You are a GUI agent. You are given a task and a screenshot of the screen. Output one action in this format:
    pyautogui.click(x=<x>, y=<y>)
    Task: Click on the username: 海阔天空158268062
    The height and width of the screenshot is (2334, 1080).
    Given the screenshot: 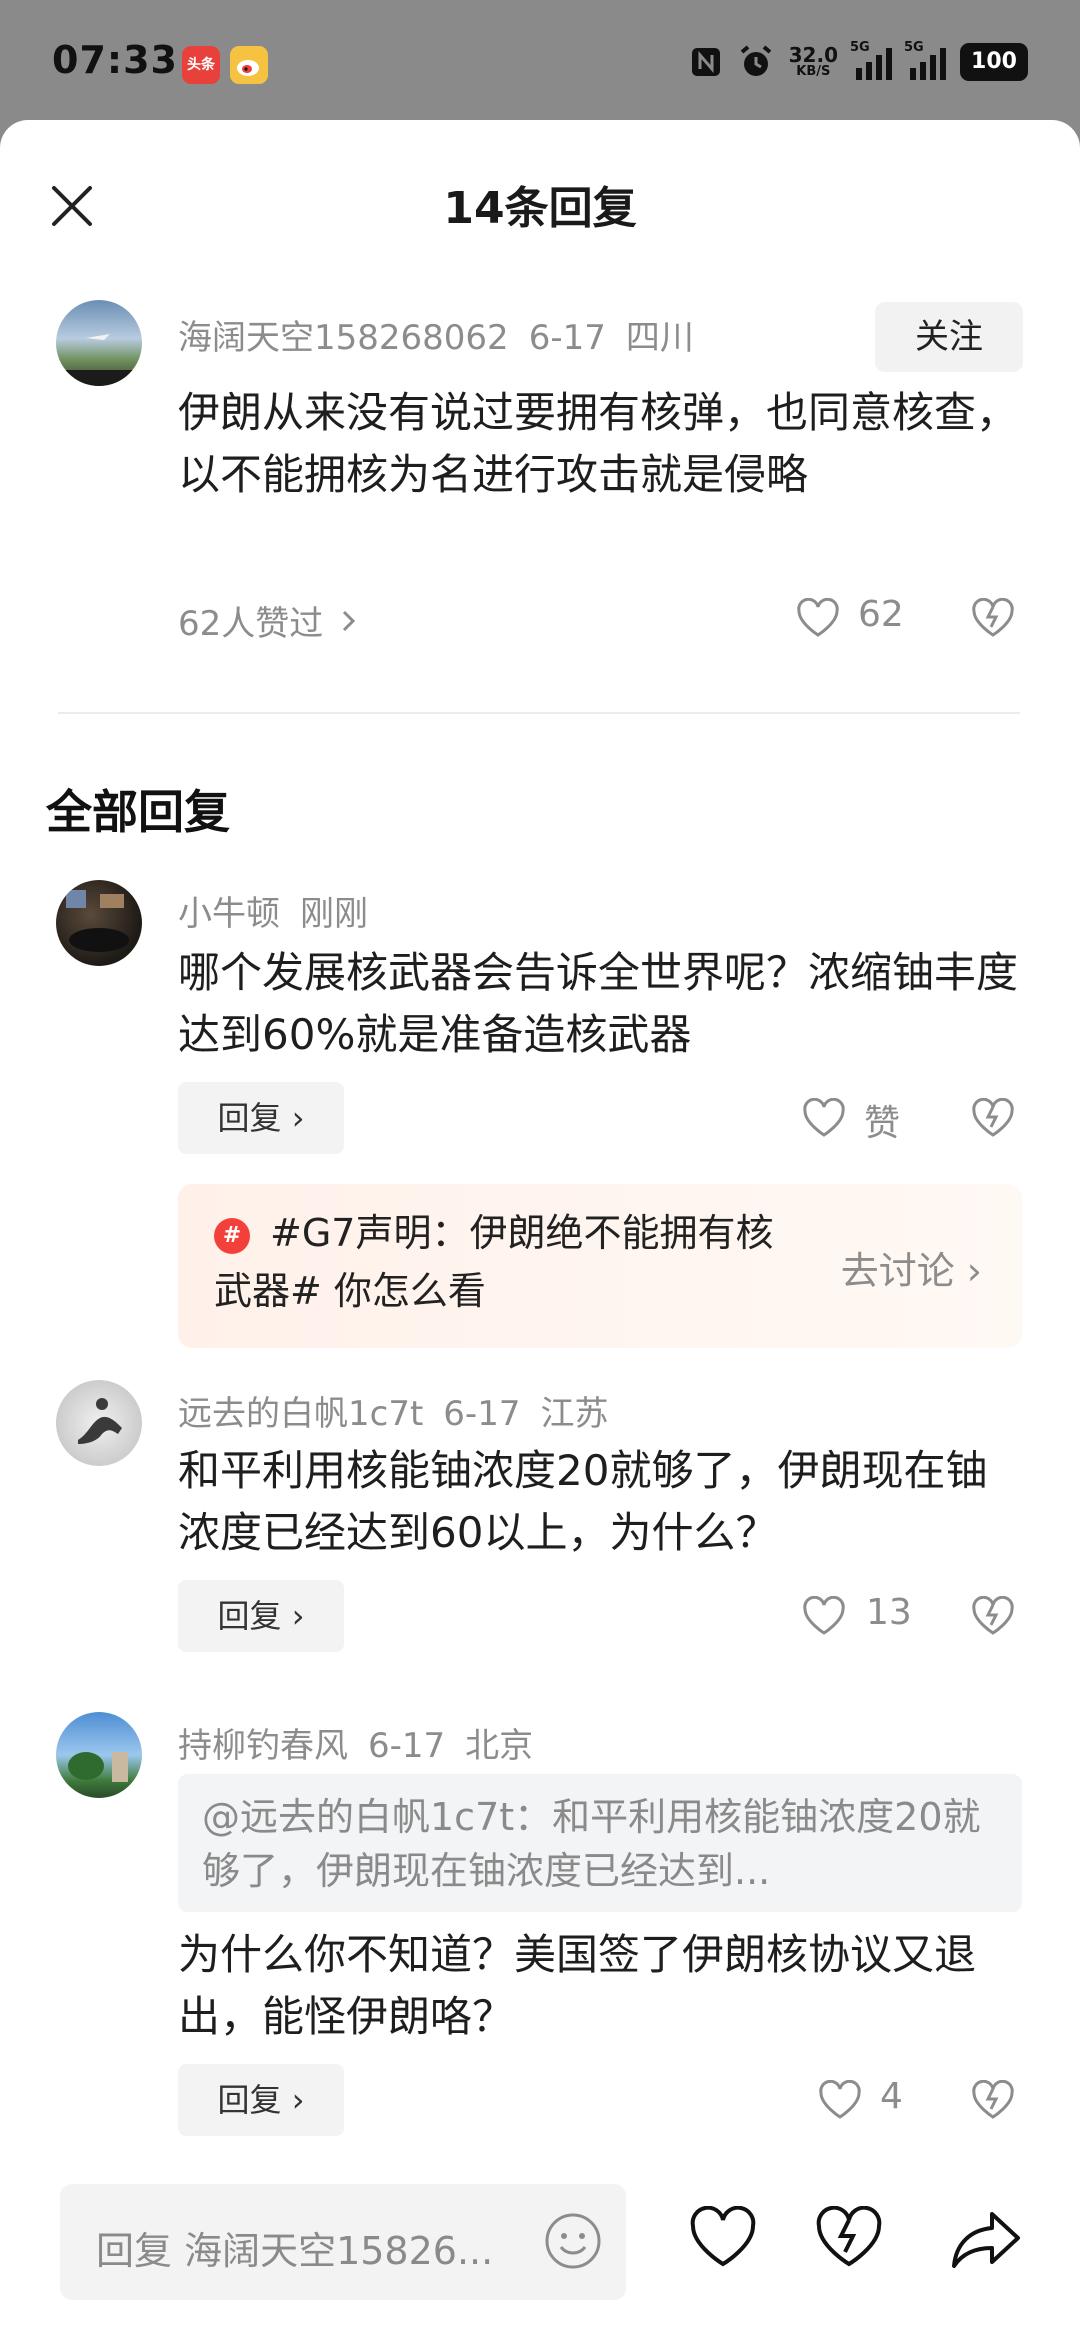 What is the action you would take?
    pyautogui.click(x=343, y=338)
    